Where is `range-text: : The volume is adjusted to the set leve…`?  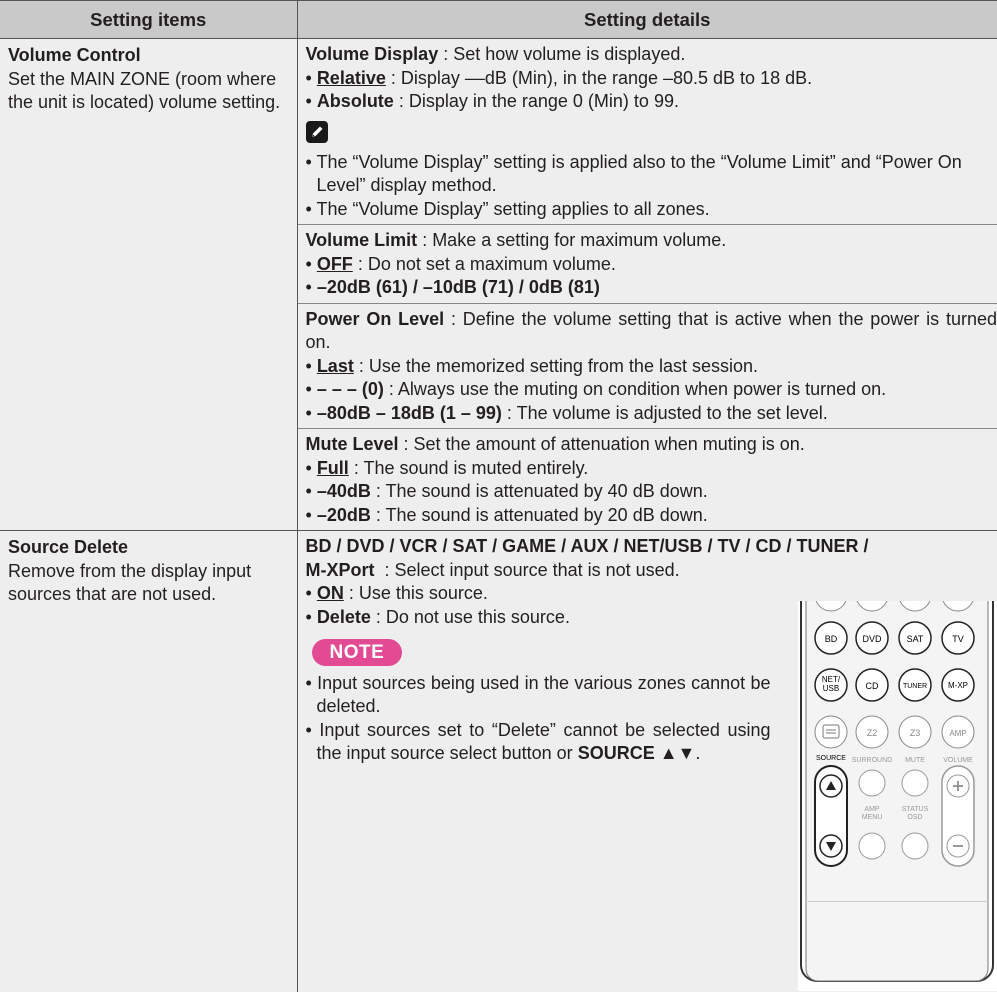 range-text: : The volume is adjusted to the set leve… is located at coordinates (665, 413).